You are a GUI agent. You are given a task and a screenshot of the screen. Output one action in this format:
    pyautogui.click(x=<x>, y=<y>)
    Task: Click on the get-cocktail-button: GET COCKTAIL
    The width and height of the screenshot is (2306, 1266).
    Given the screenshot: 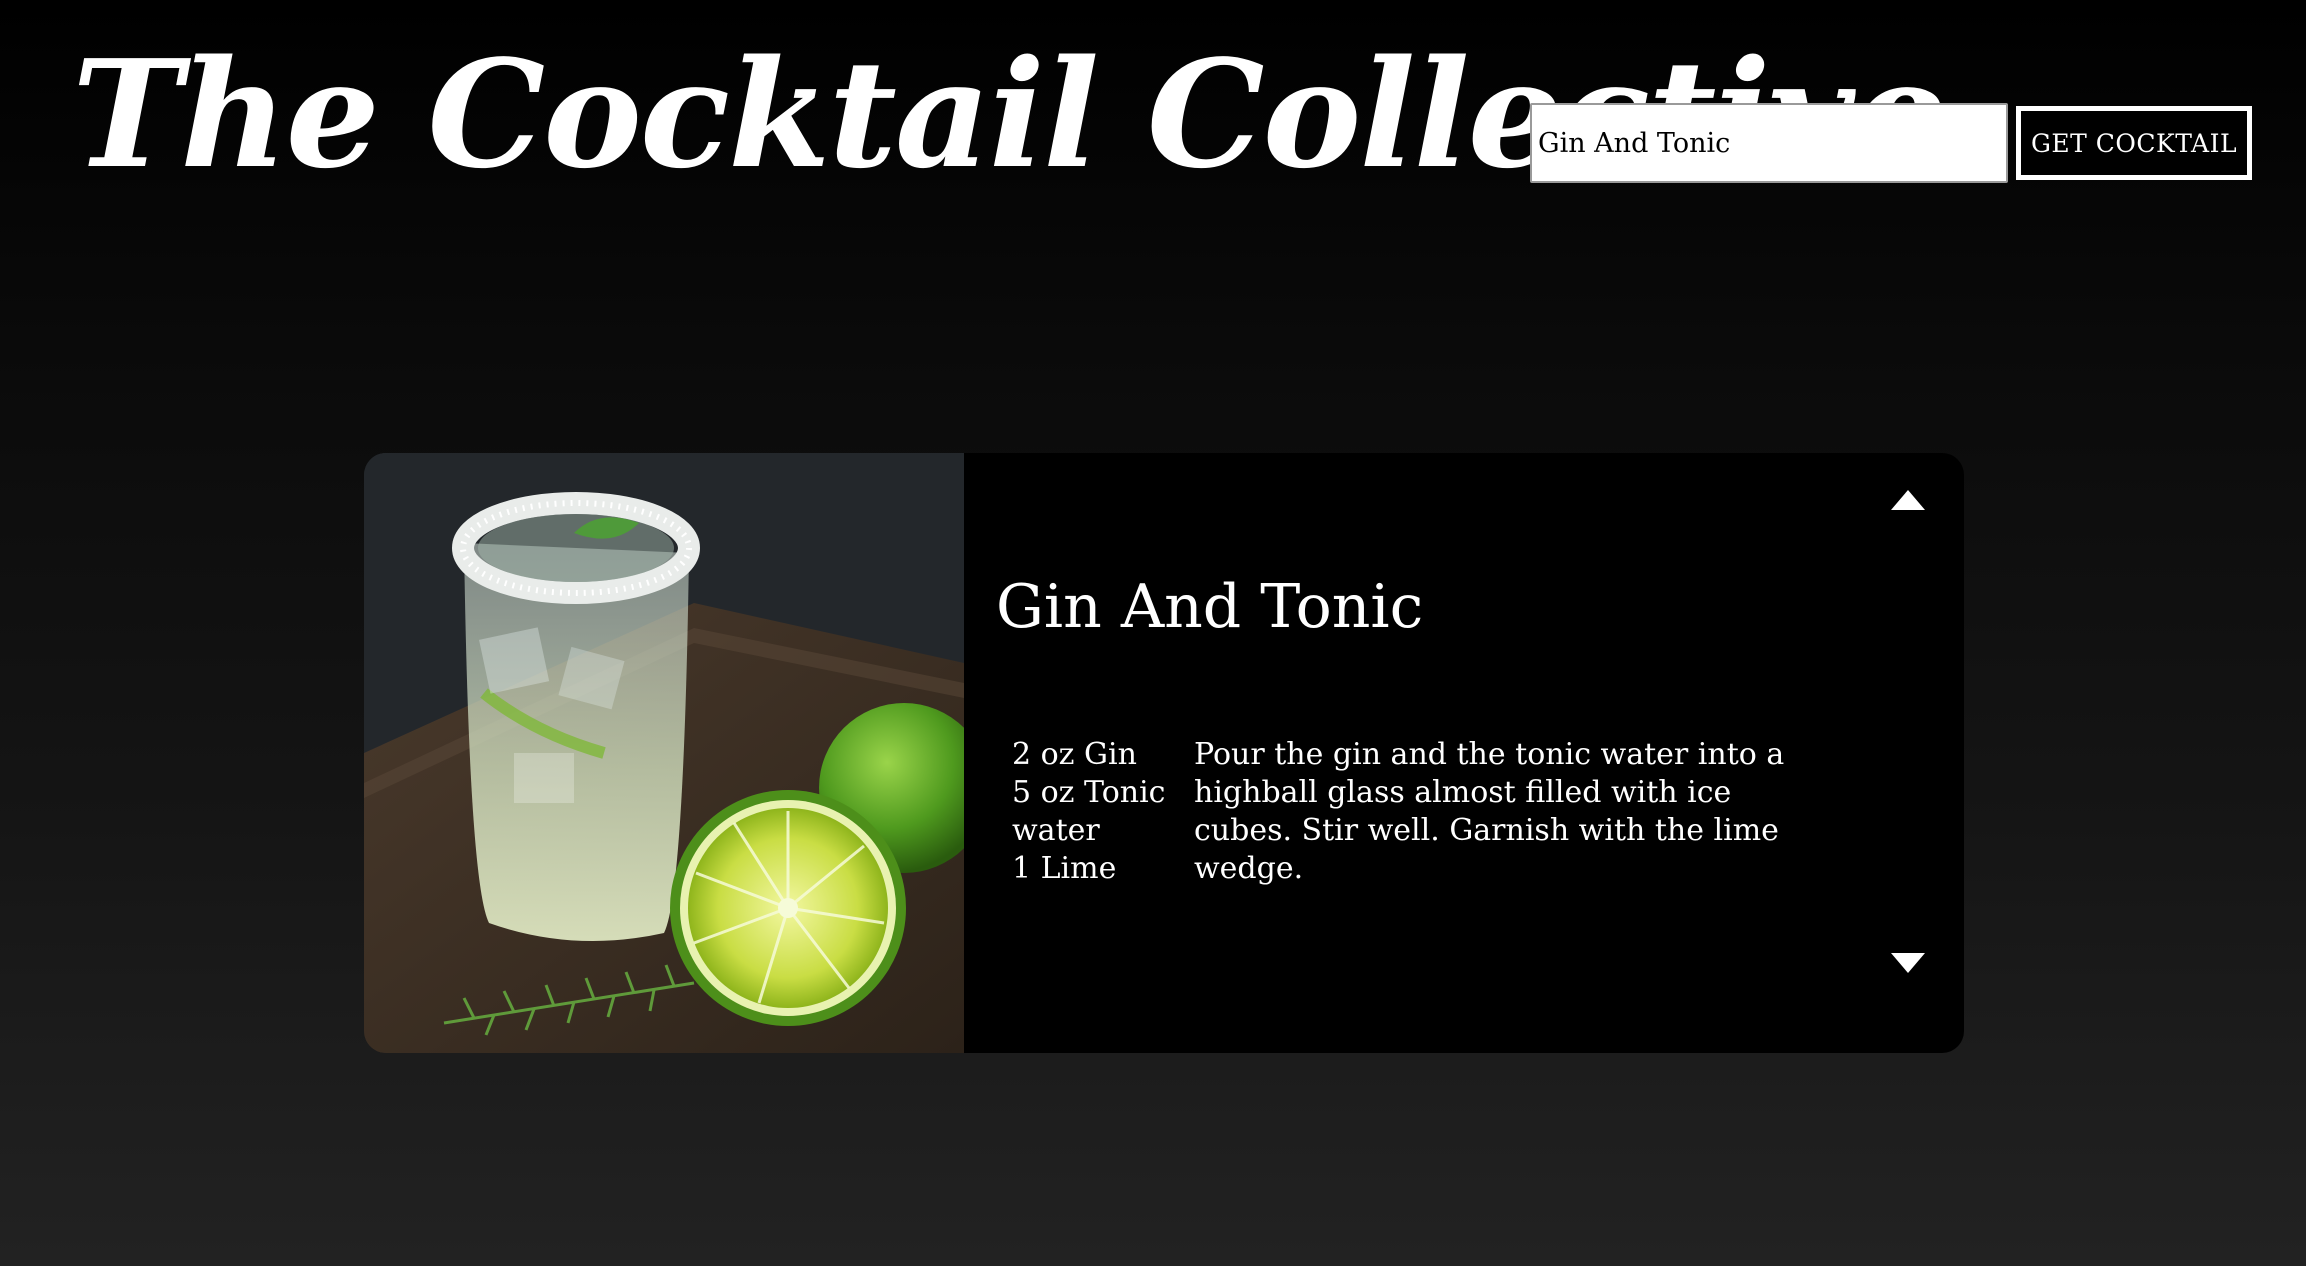 What is the action you would take?
    pyautogui.click(x=2134, y=143)
    